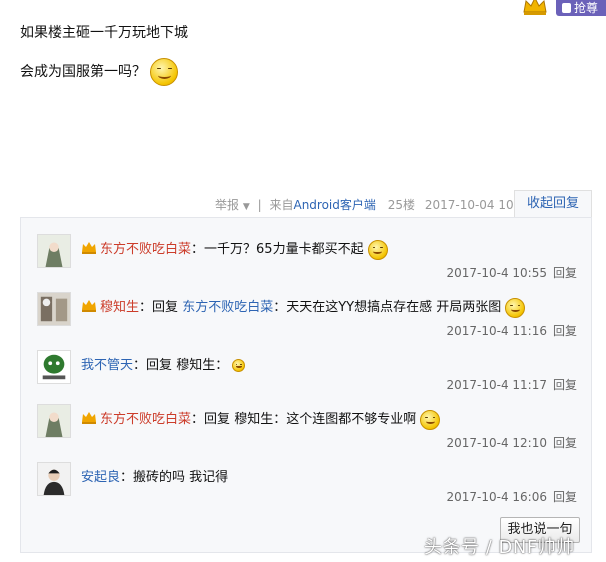 This screenshot has width=606, height=562. I want to click on comment-meta: 2017-10-4 10:55 回复, so click(511, 272).